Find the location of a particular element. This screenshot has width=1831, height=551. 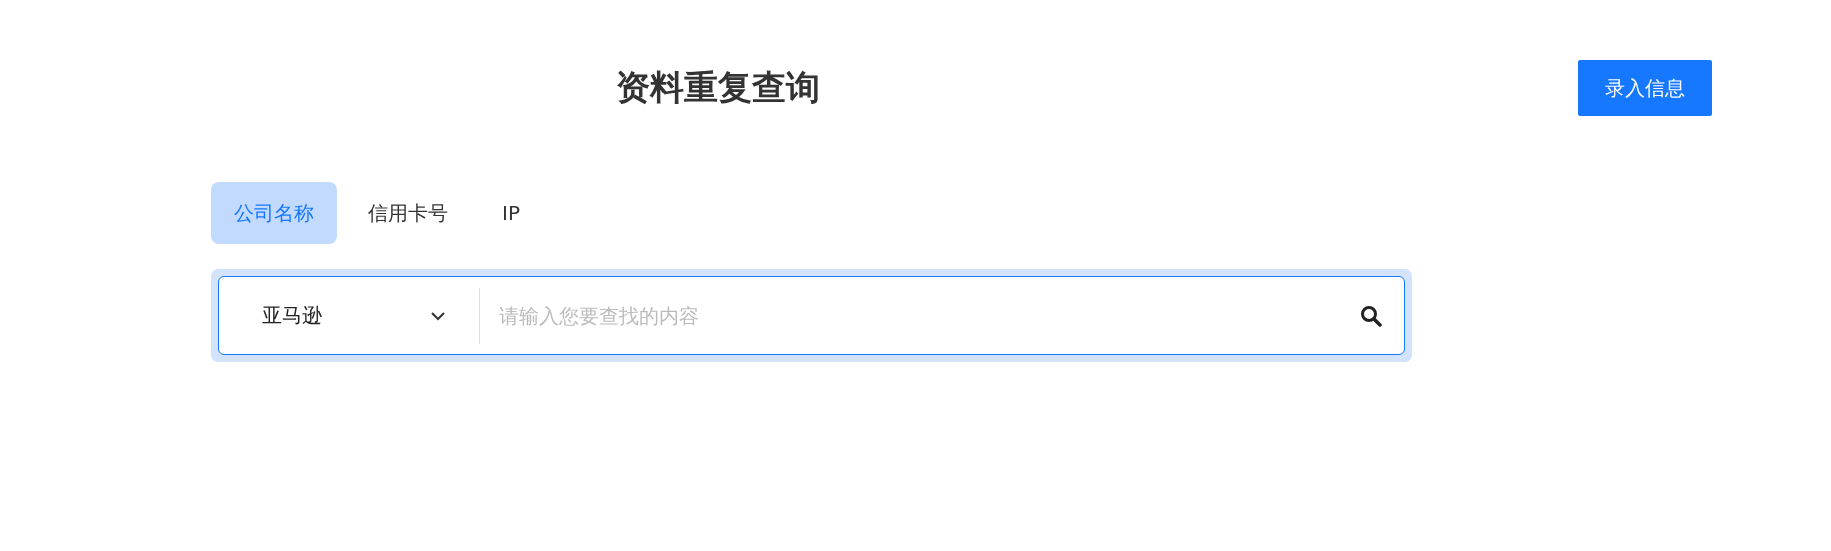

search-bar: 亚马逊 请输入您要查找的内容 is located at coordinates (811, 315).